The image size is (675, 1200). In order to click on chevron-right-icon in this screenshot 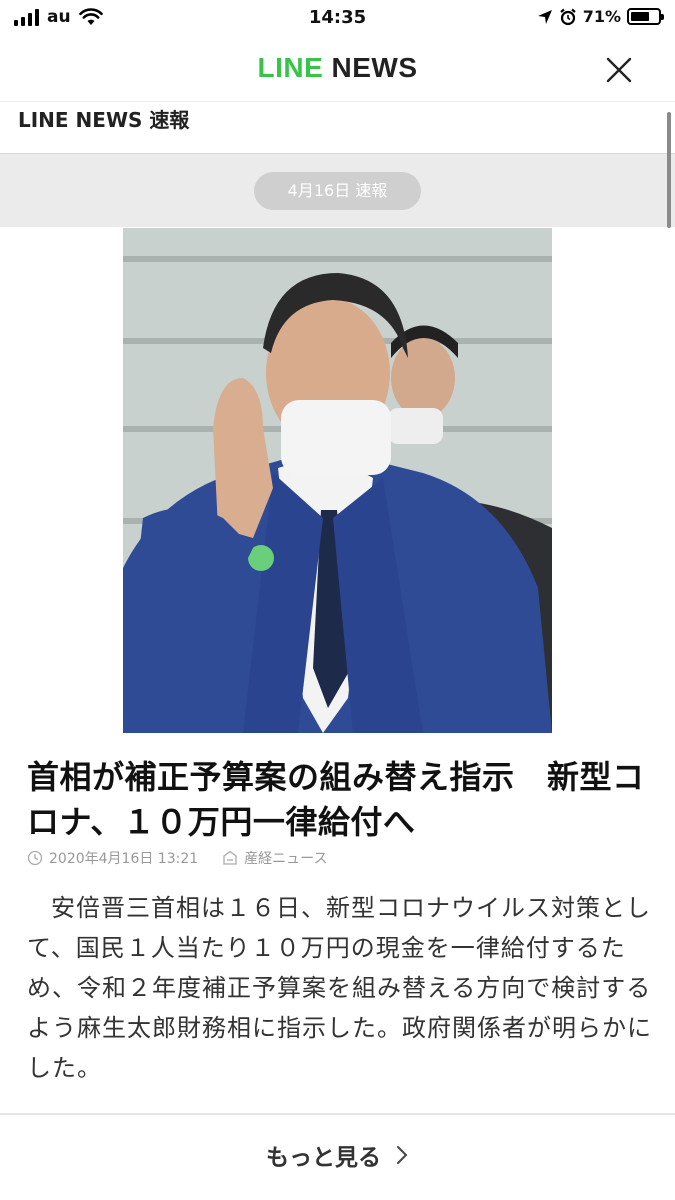, I will do `click(402, 1155)`.